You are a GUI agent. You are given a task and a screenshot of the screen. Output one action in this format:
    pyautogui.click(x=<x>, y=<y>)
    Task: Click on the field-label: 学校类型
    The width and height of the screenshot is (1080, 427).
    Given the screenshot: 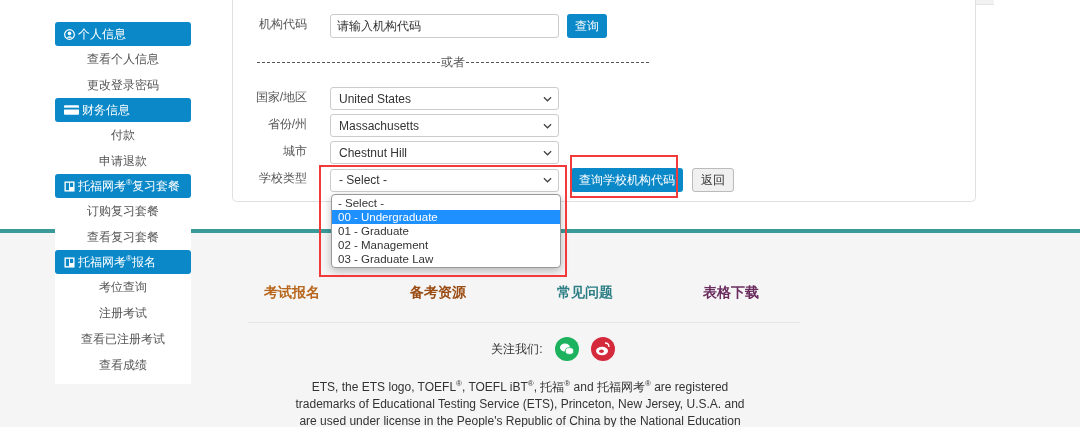 What is the action you would take?
    pyautogui.click(x=282, y=178)
    